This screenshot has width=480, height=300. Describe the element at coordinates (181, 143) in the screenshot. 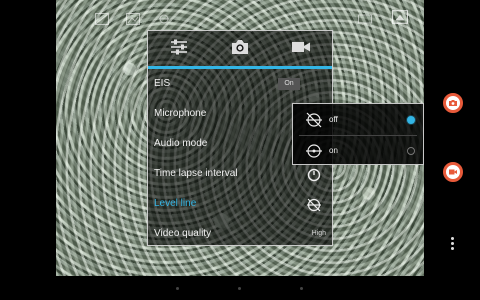

I see `setting-label: Audio mode` at that location.